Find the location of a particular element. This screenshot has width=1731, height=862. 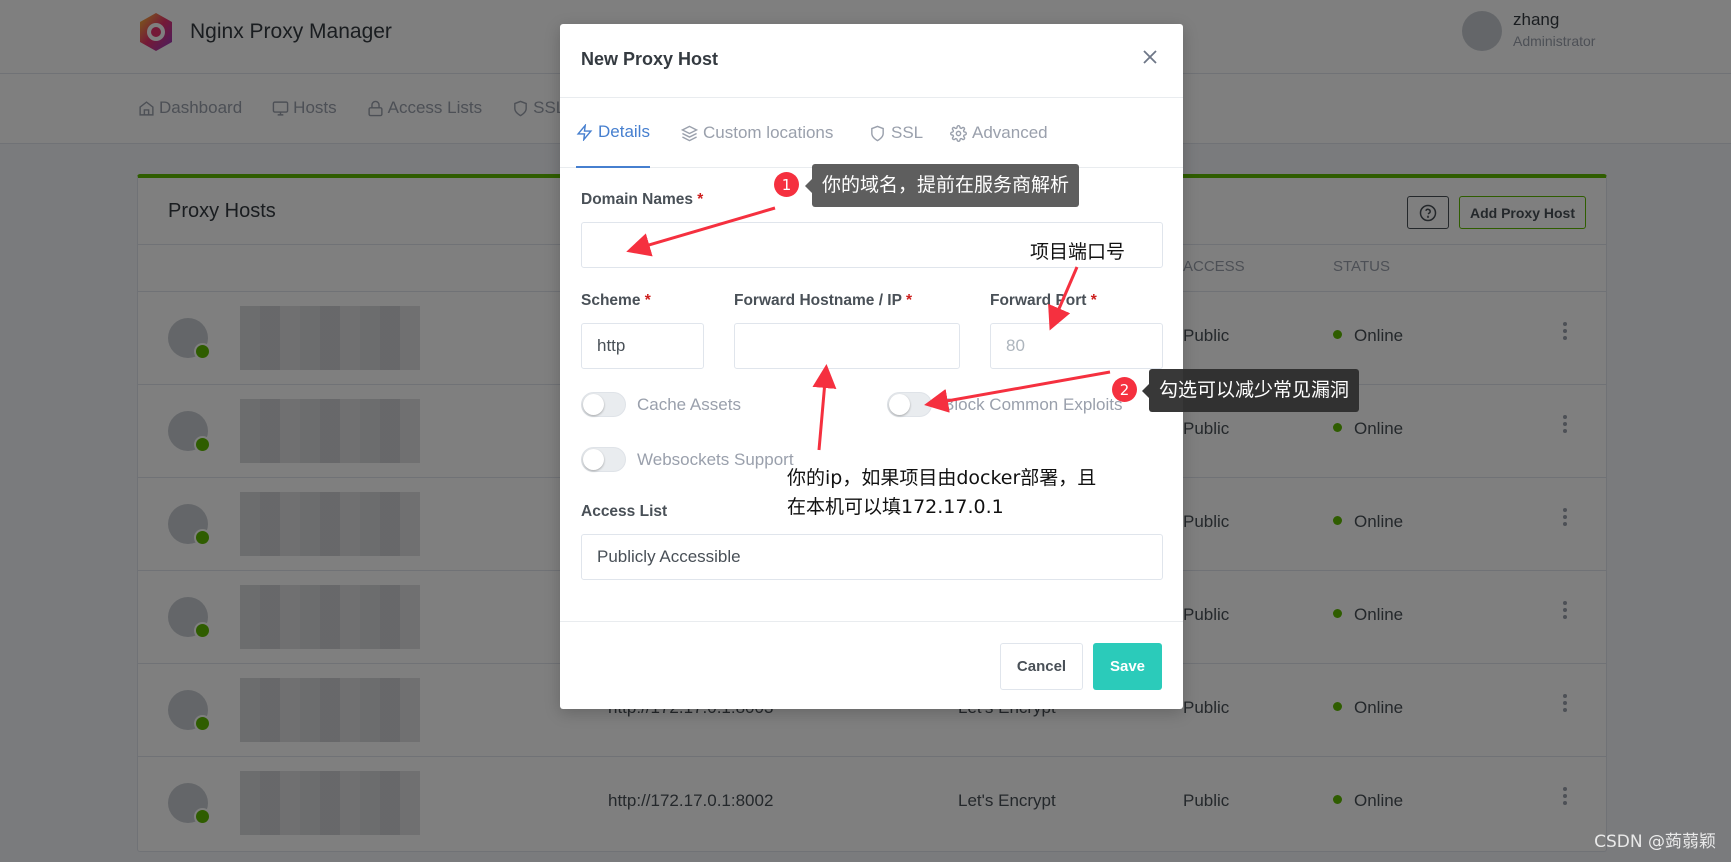

tab-custom-locations: Custom locations is located at coordinates (757, 133).